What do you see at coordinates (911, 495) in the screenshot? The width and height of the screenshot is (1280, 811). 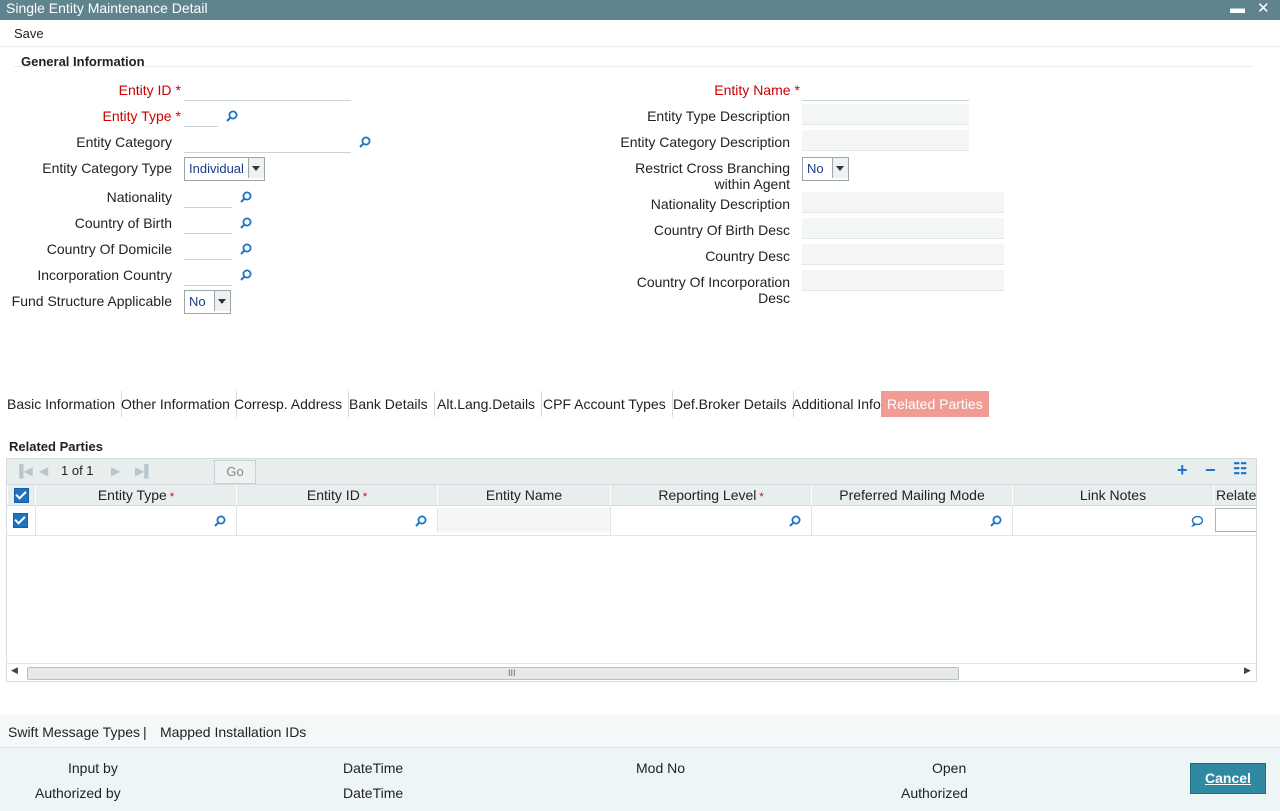 I see `header-preferred-mailing-mode: Preferred Mailing Mode` at bounding box center [911, 495].